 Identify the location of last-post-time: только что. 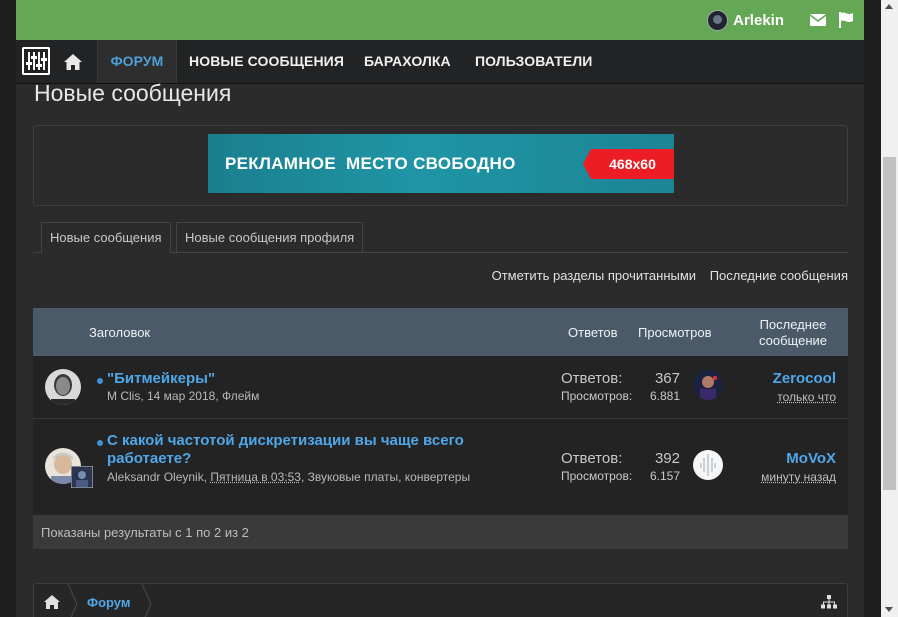
(806, 397).